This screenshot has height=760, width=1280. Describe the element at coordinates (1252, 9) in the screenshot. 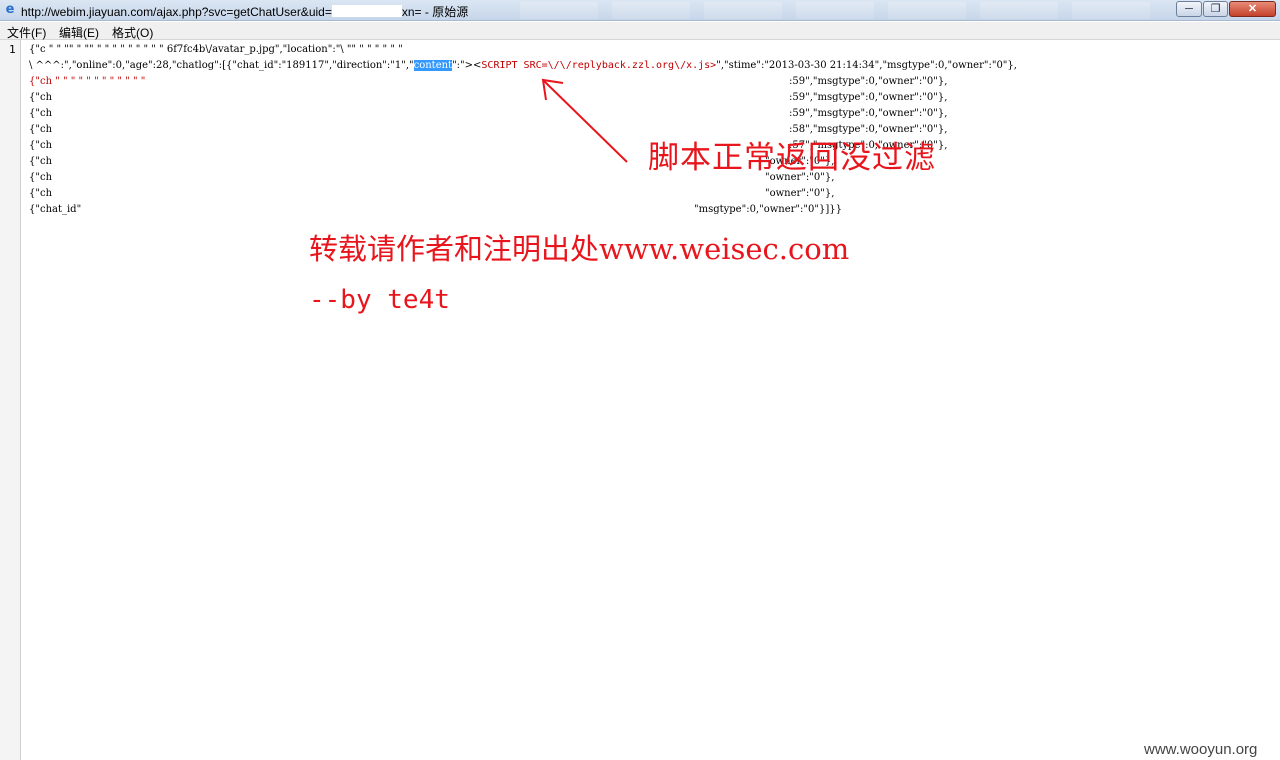

I see `close-button: ✕` at that location.